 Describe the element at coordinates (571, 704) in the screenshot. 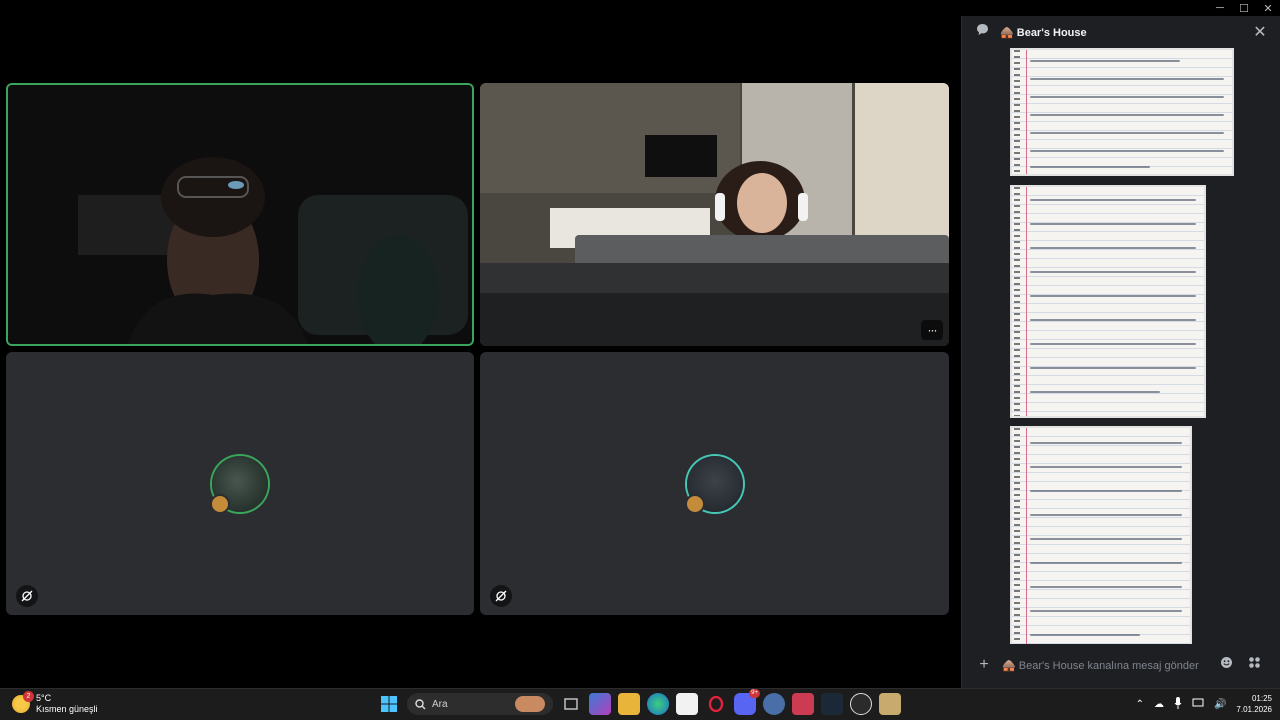

I see `task-view-icon` at that location.